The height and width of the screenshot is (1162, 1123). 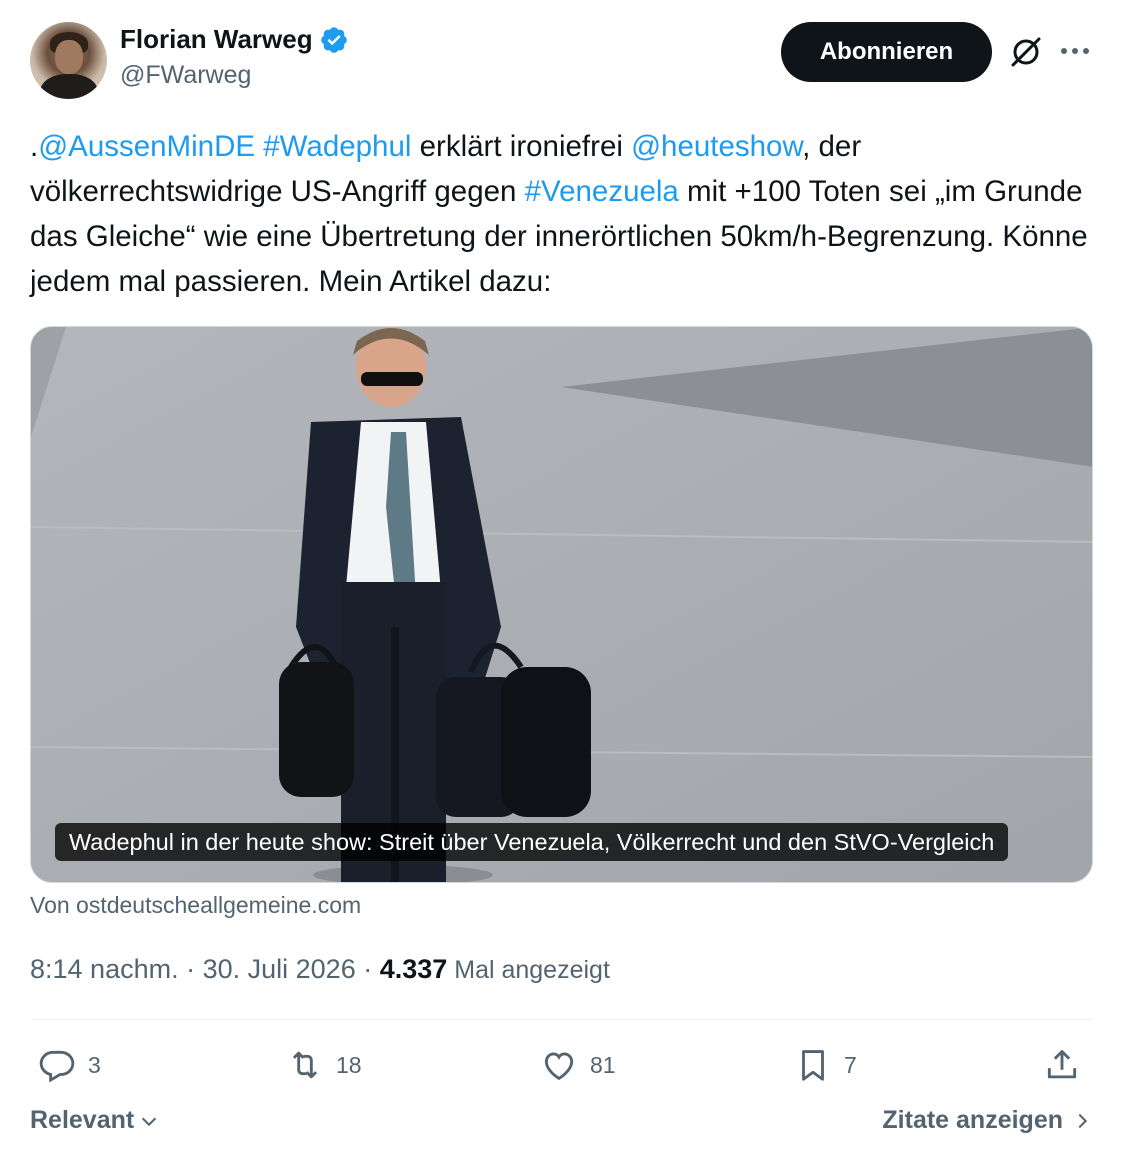 I want to click on tweet-text-segment: ., so click(x=34, y=146).